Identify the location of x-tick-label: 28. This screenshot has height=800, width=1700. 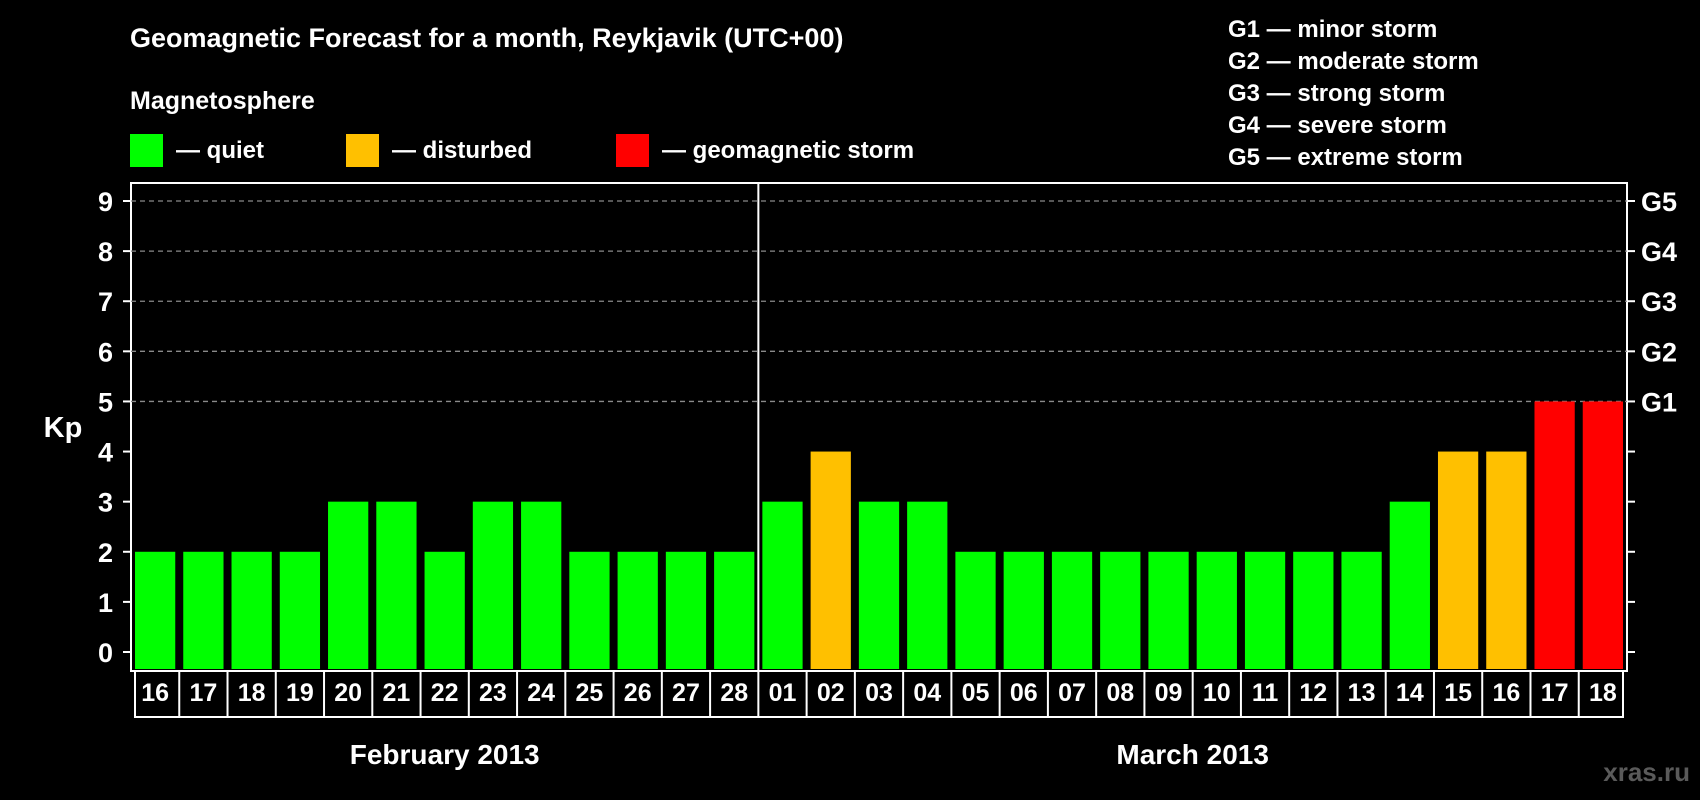
(734, 693).